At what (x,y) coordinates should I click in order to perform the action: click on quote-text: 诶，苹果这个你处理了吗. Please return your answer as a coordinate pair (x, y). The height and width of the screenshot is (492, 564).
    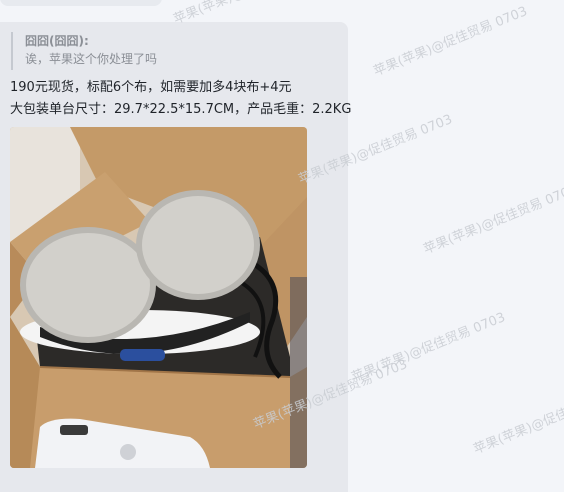
    Looking at the image, I should click on (91, 59).